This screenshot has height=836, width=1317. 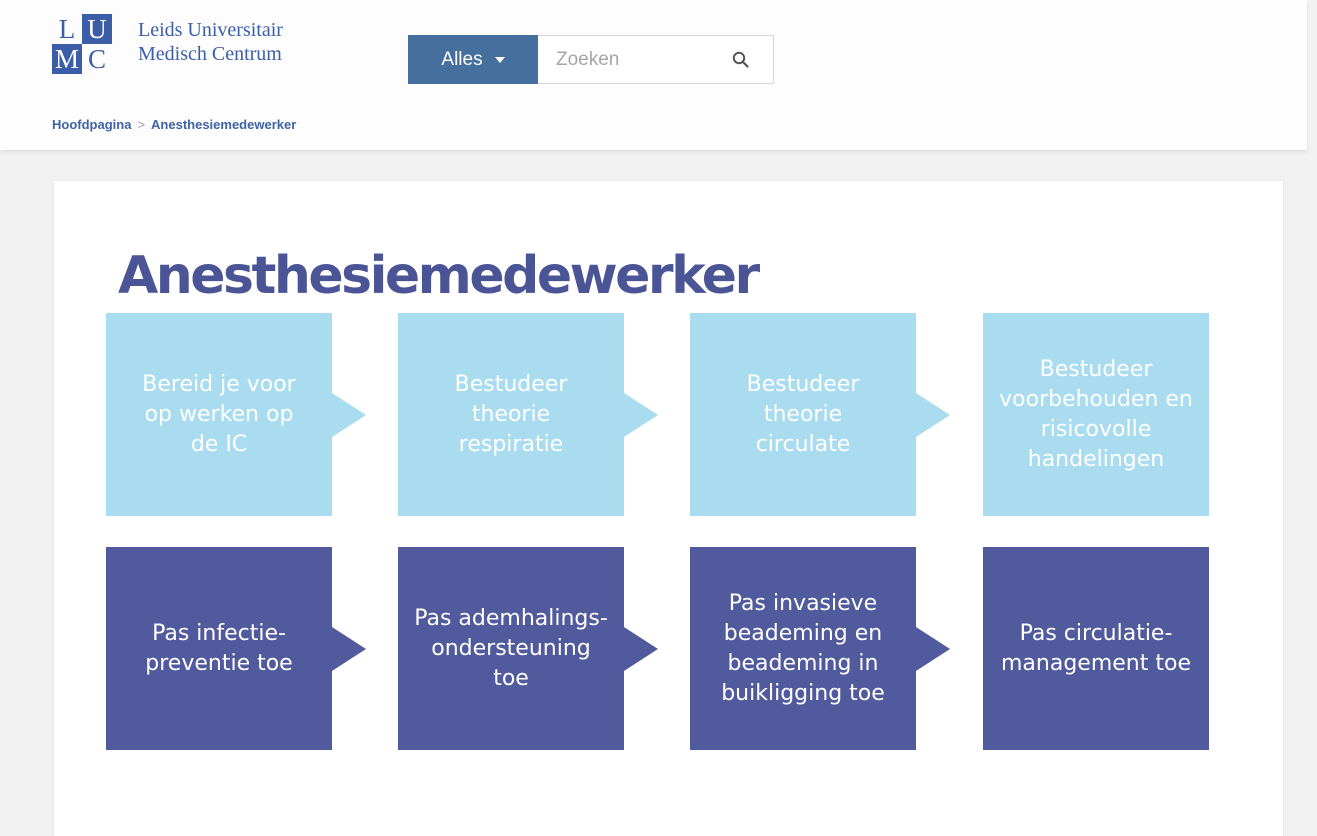 I want to click on step-theory-respiration: Bestudeer theorie respiratie, so click(x=528, y=414).